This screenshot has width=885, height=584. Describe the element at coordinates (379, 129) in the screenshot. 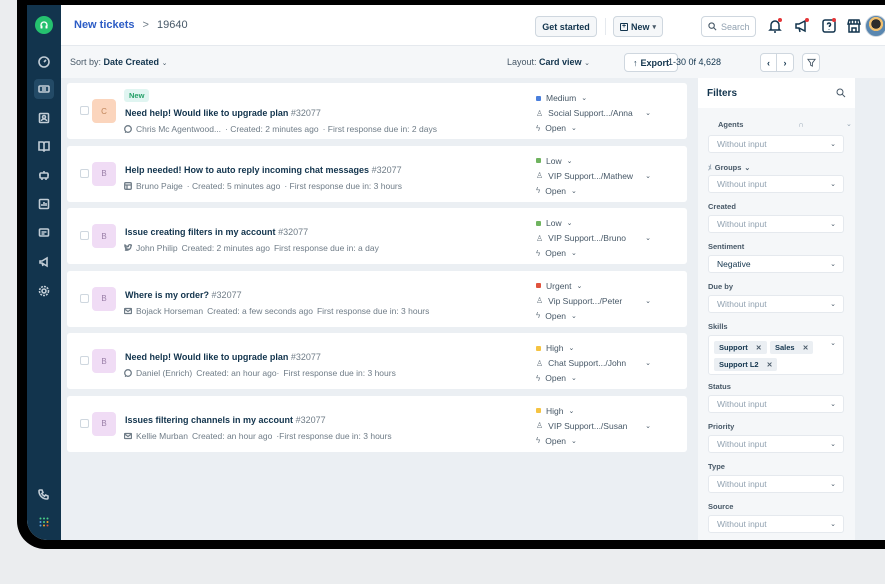

I see `first-response-due: · First response due in: 2 days` at that location.